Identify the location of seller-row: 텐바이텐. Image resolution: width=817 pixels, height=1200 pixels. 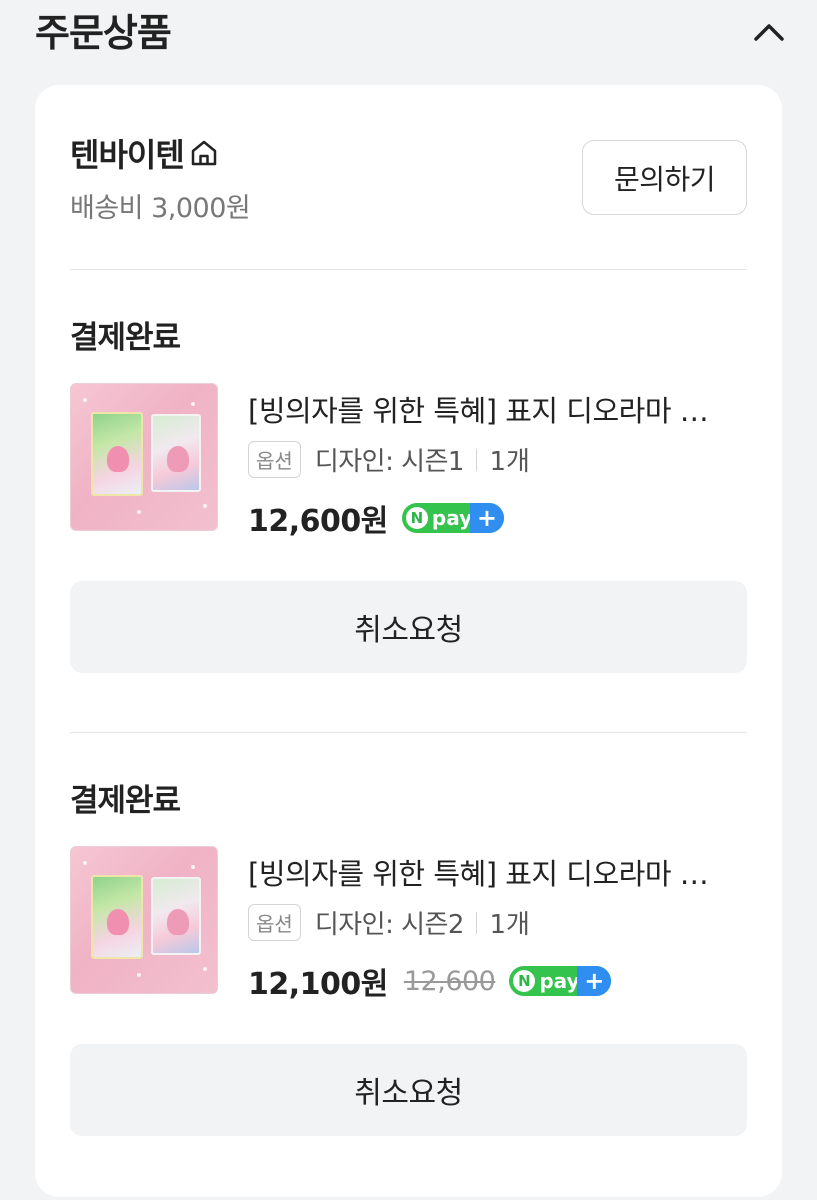
(145, 153).